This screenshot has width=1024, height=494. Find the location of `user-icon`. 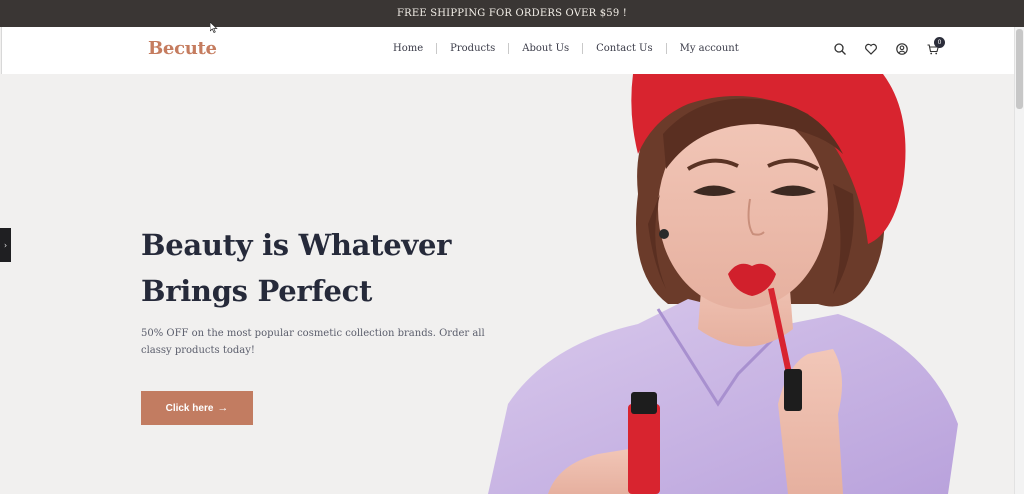

user-icon is located at coordinates (902, 49).